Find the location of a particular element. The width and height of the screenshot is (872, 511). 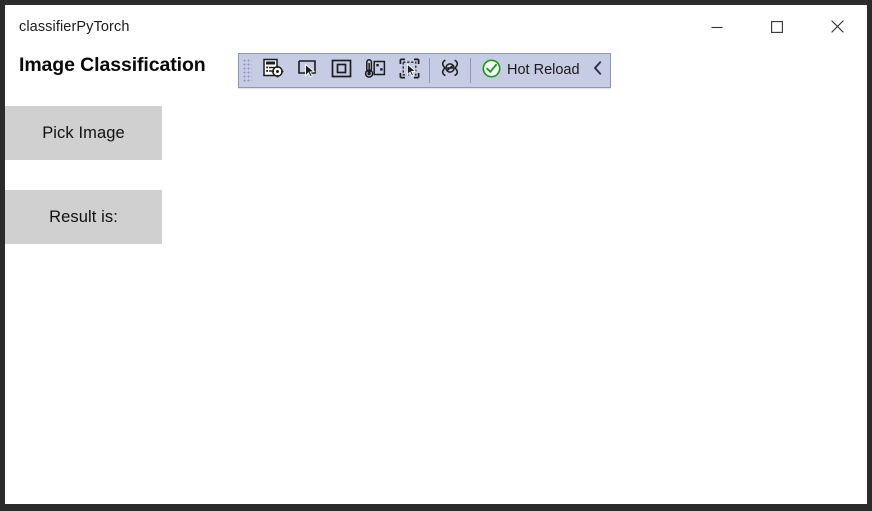

minimize-icon is located at coordinates (717, 27).